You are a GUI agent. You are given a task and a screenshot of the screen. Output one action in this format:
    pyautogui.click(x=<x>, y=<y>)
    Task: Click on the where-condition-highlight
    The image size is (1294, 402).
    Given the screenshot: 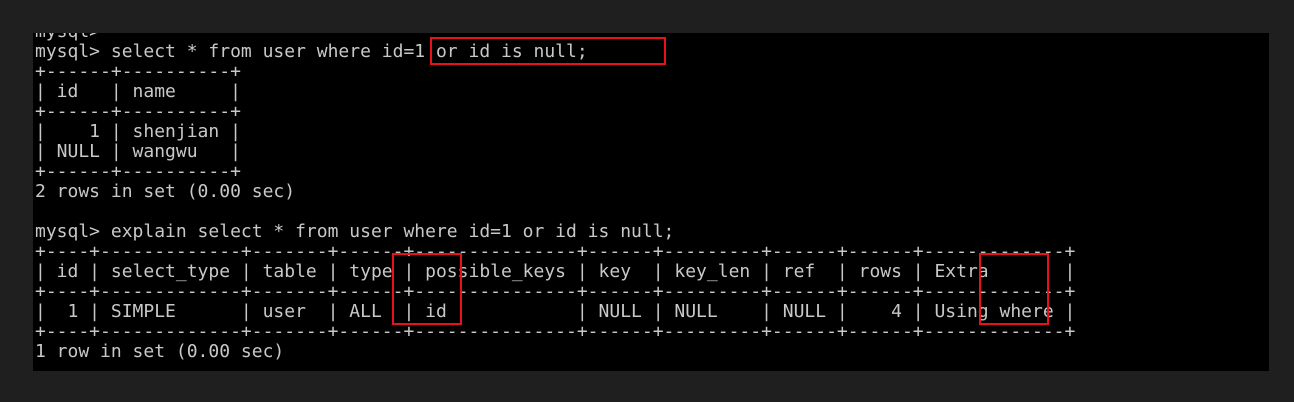 What is the action you would take?
    pyautogui.click(x=548, y=51)
    